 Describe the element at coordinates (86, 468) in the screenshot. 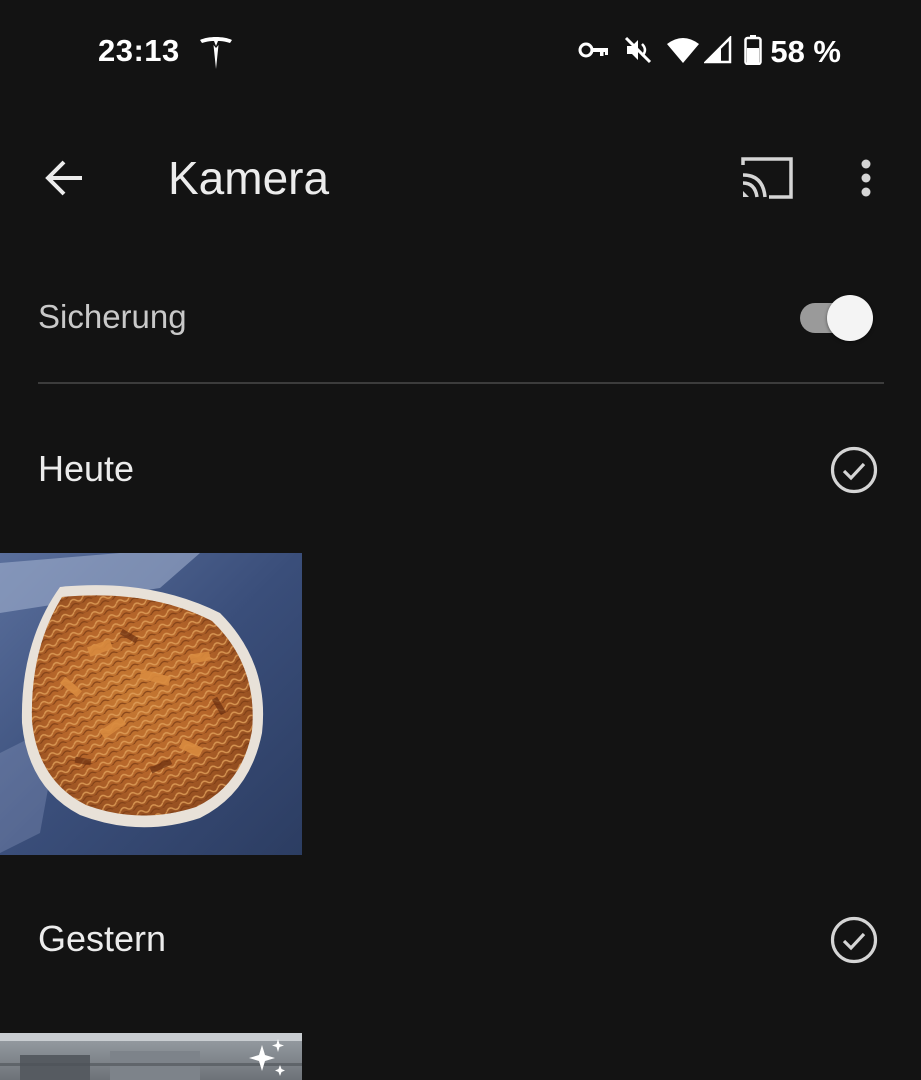

I see `section-title: Heute` at that location.